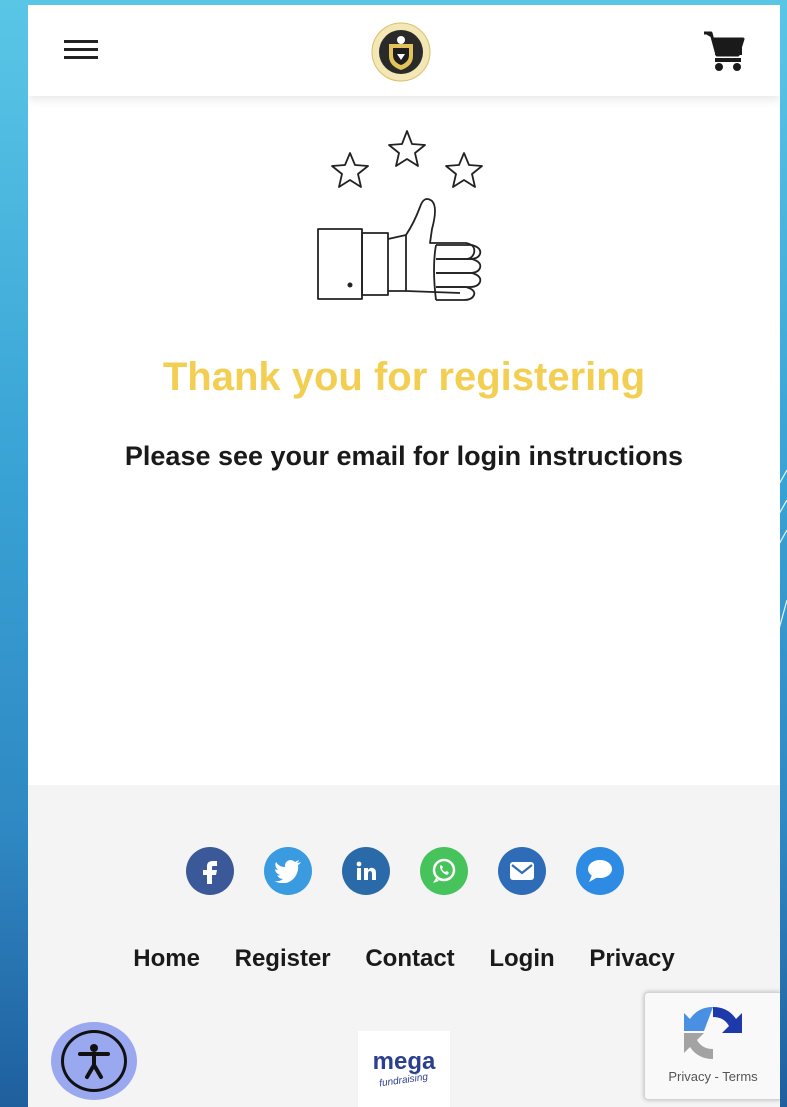  What do you see at coordinates (712, 1076) in the screenshot?
I see `recaptcha-privacy-terms: Privacy - Terms` at bounding box center [712, 1076].